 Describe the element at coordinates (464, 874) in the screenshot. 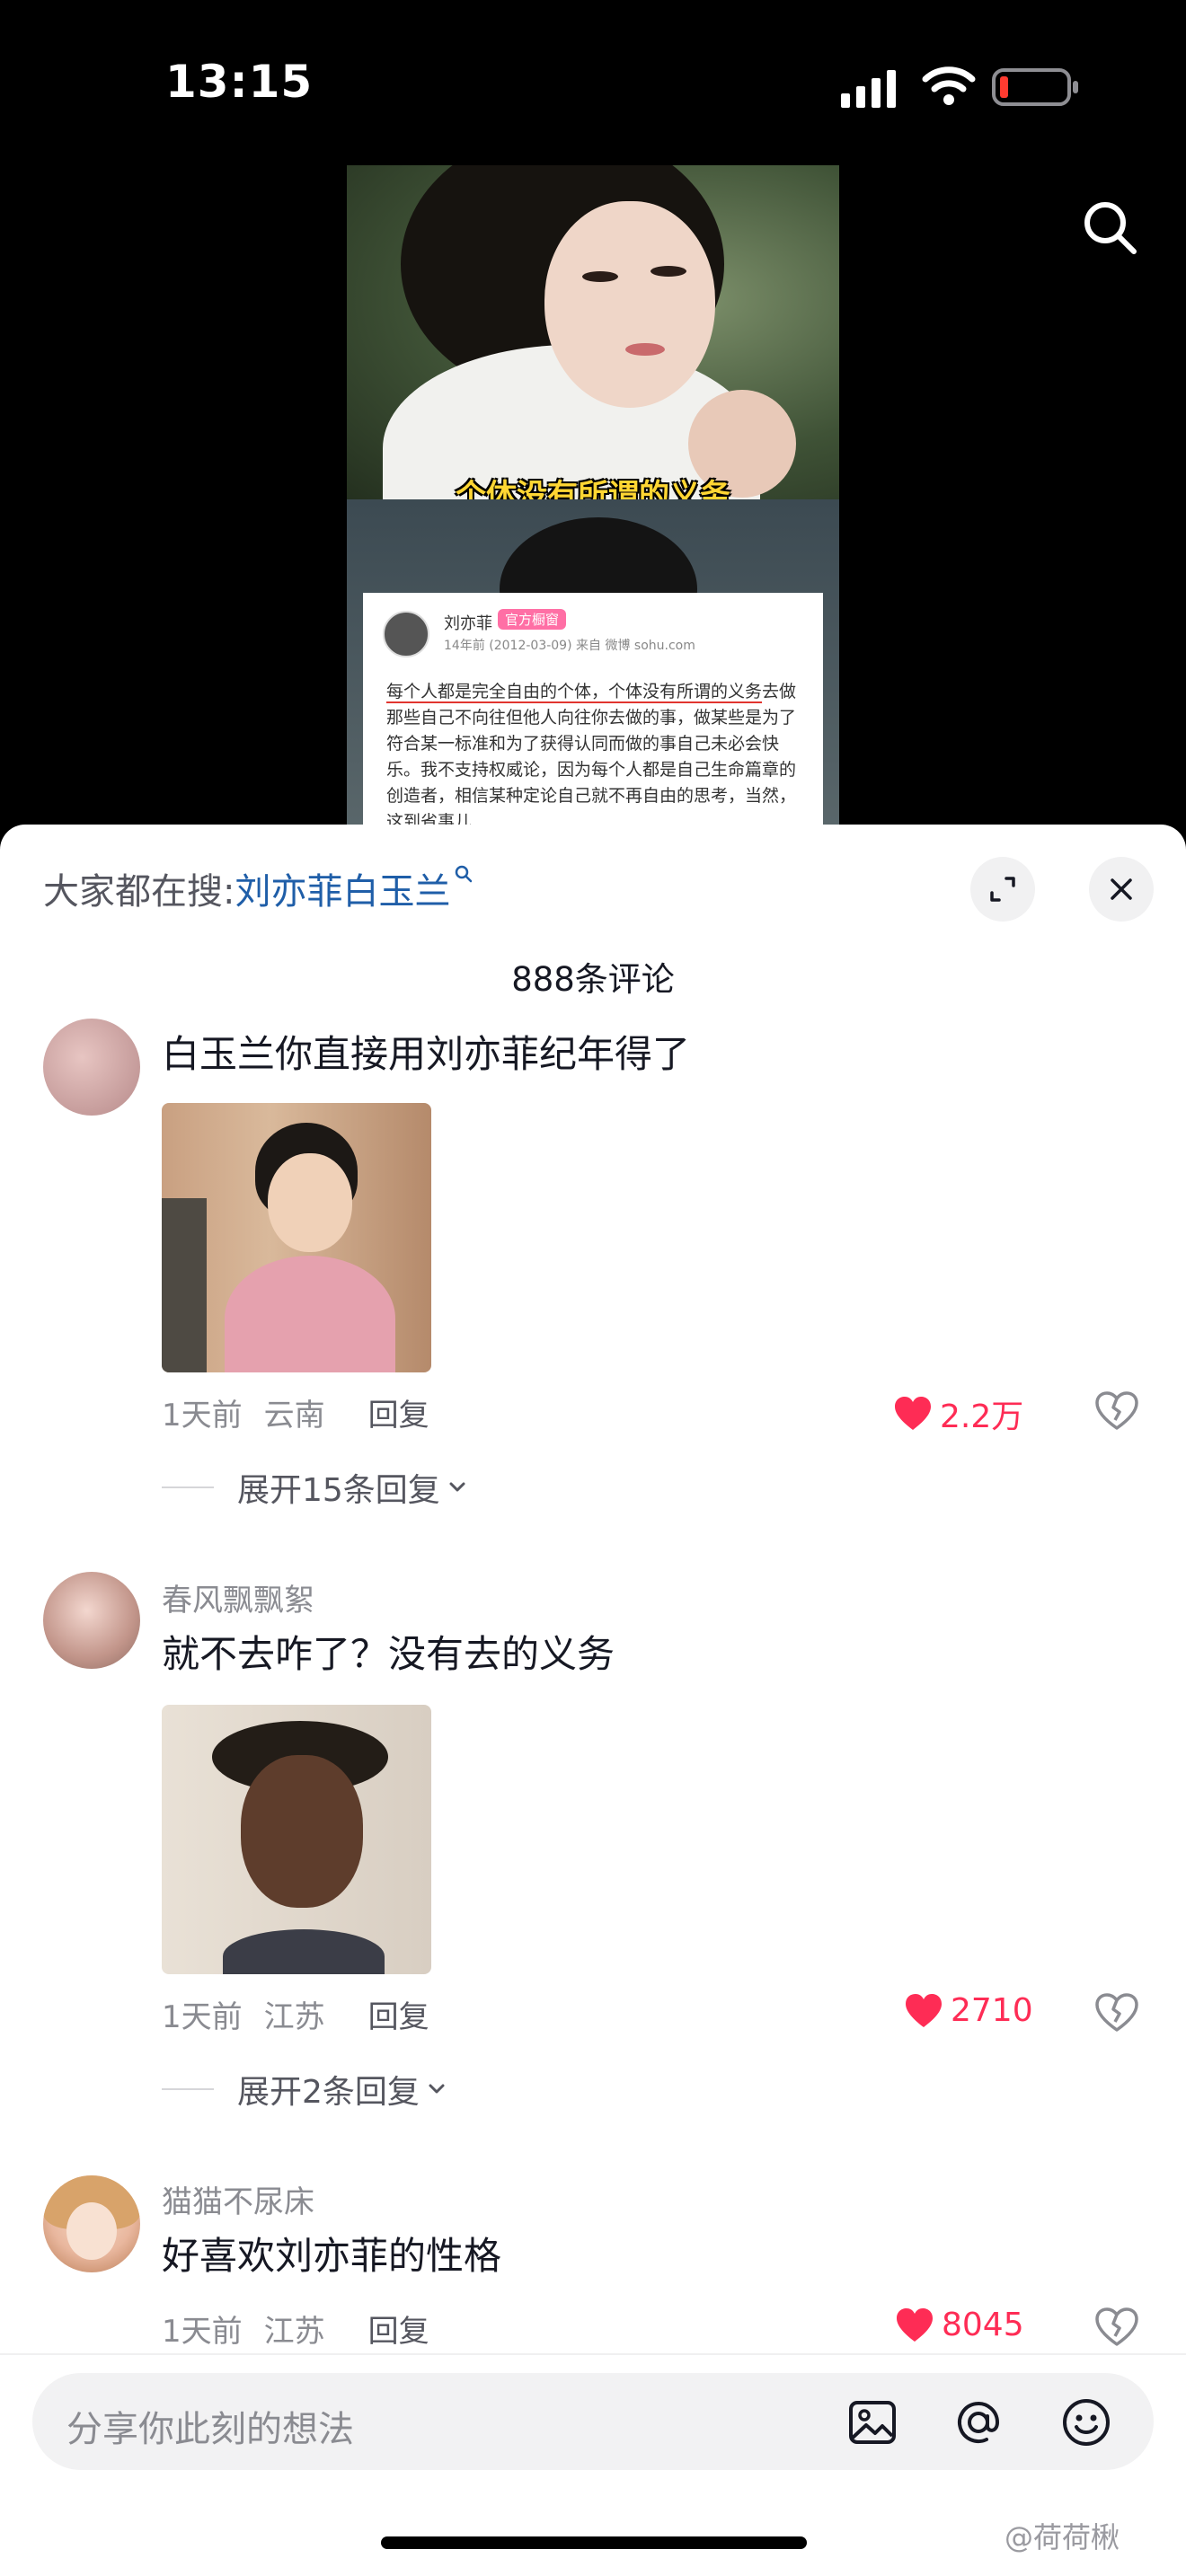

I see `search-small-icon` at that location.